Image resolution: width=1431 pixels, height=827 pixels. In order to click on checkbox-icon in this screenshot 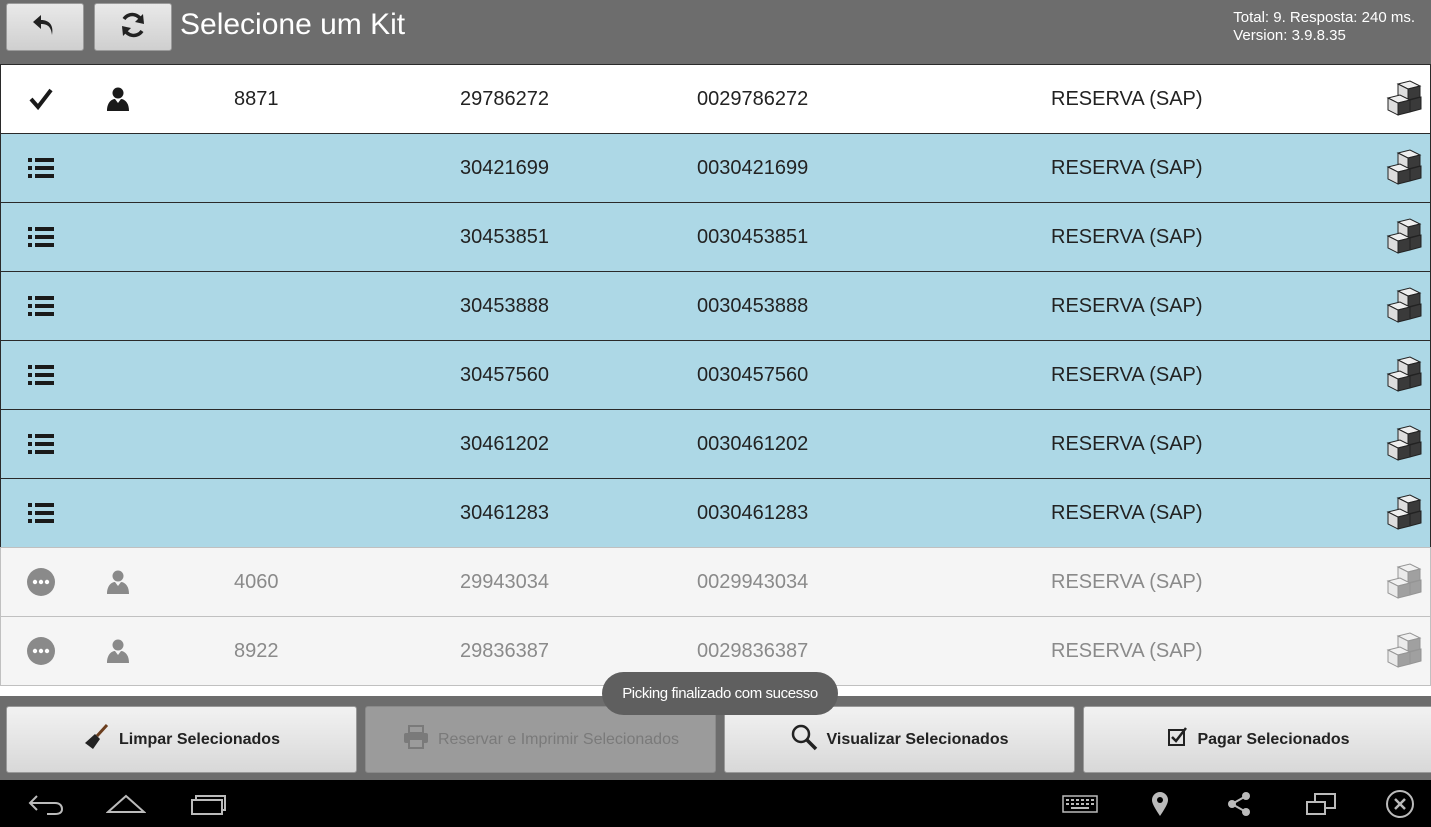, I will do `click(1178, 739)`.